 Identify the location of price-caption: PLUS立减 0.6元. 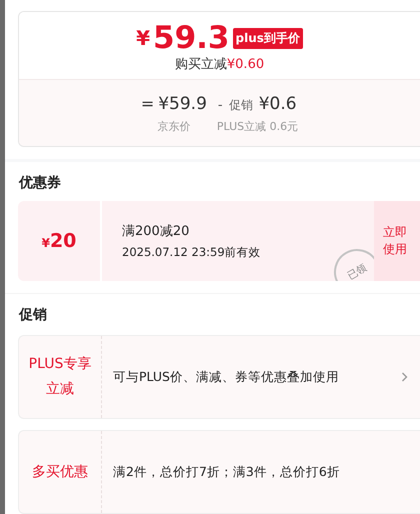
(257, 126).